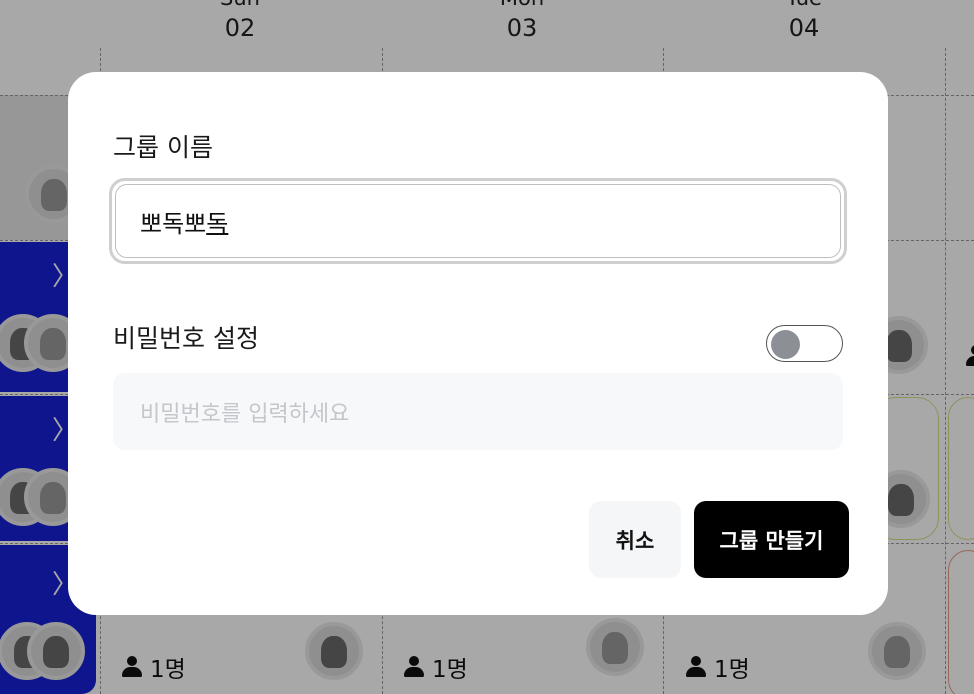  I want to click on password-toggle, so click(804, 343).